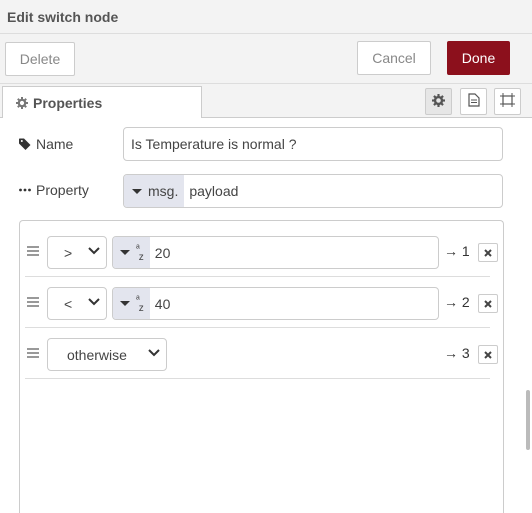 The image size is (532, 513). I want to click on operator-select: <, so click(77, 303).